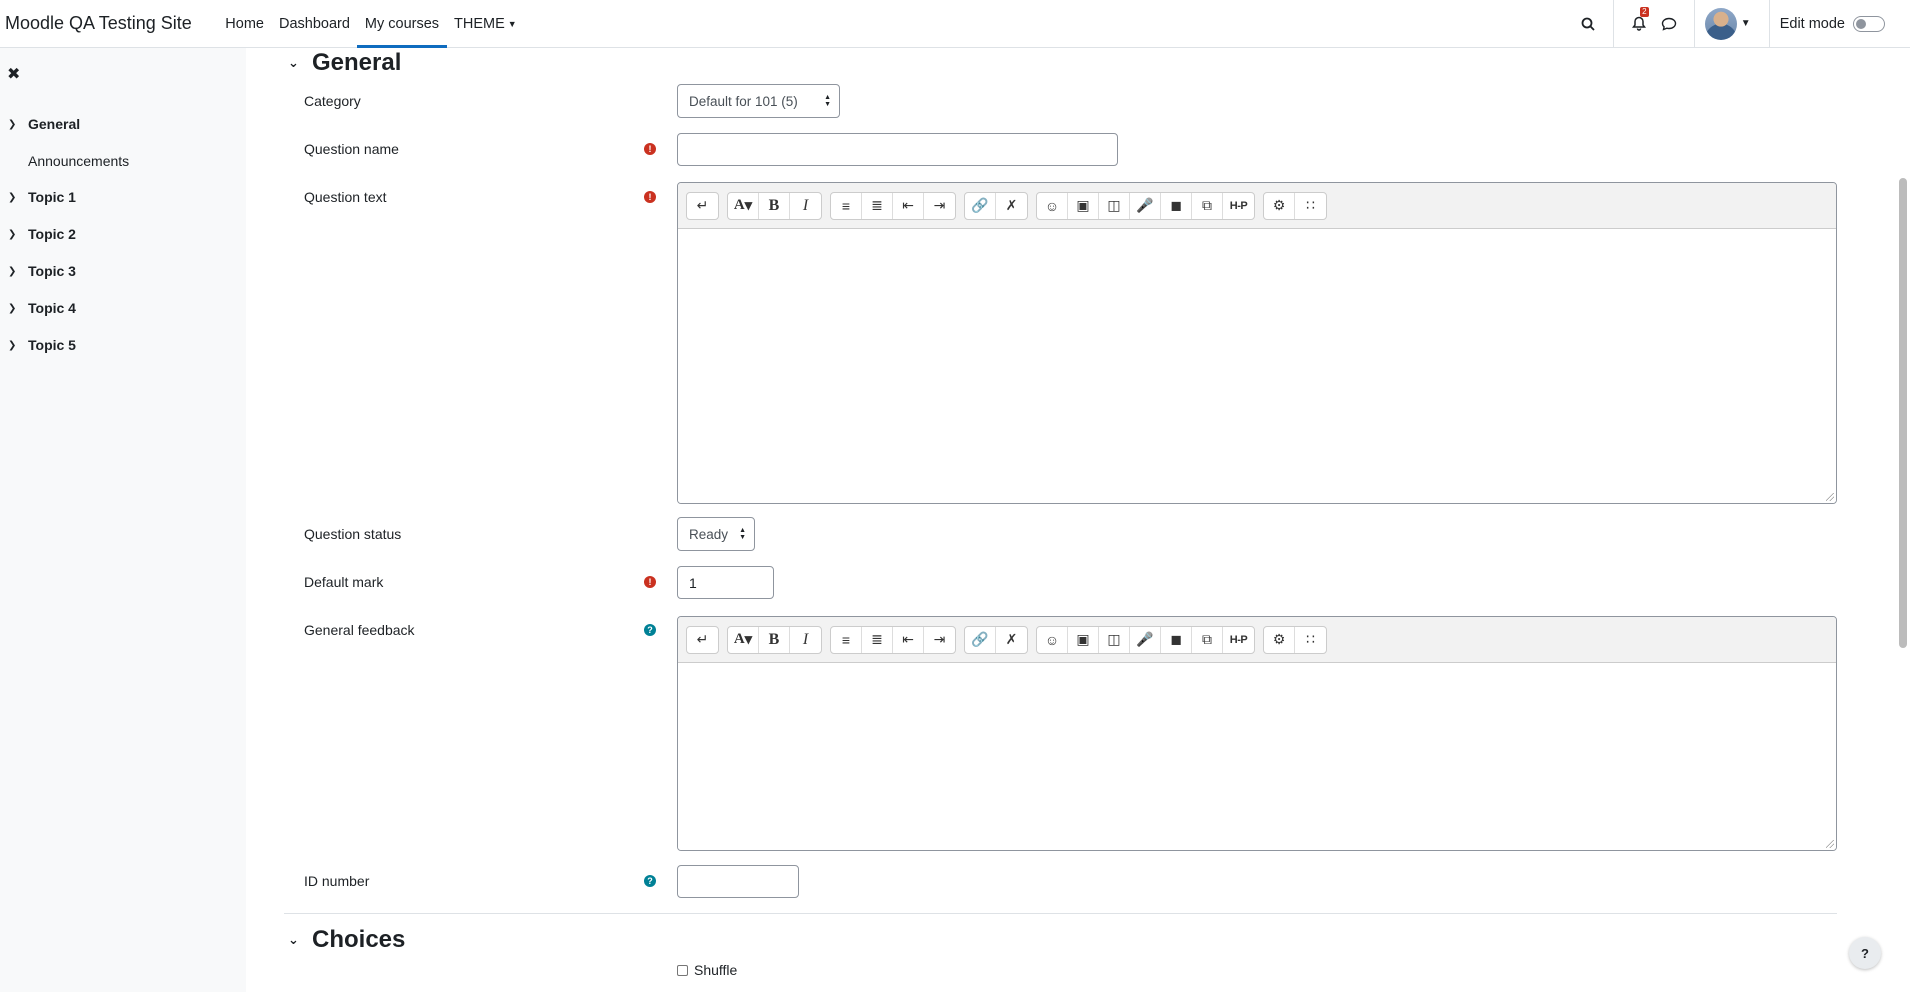  I want to click on chevron-down-icon: ▼, so click(1746, 23).